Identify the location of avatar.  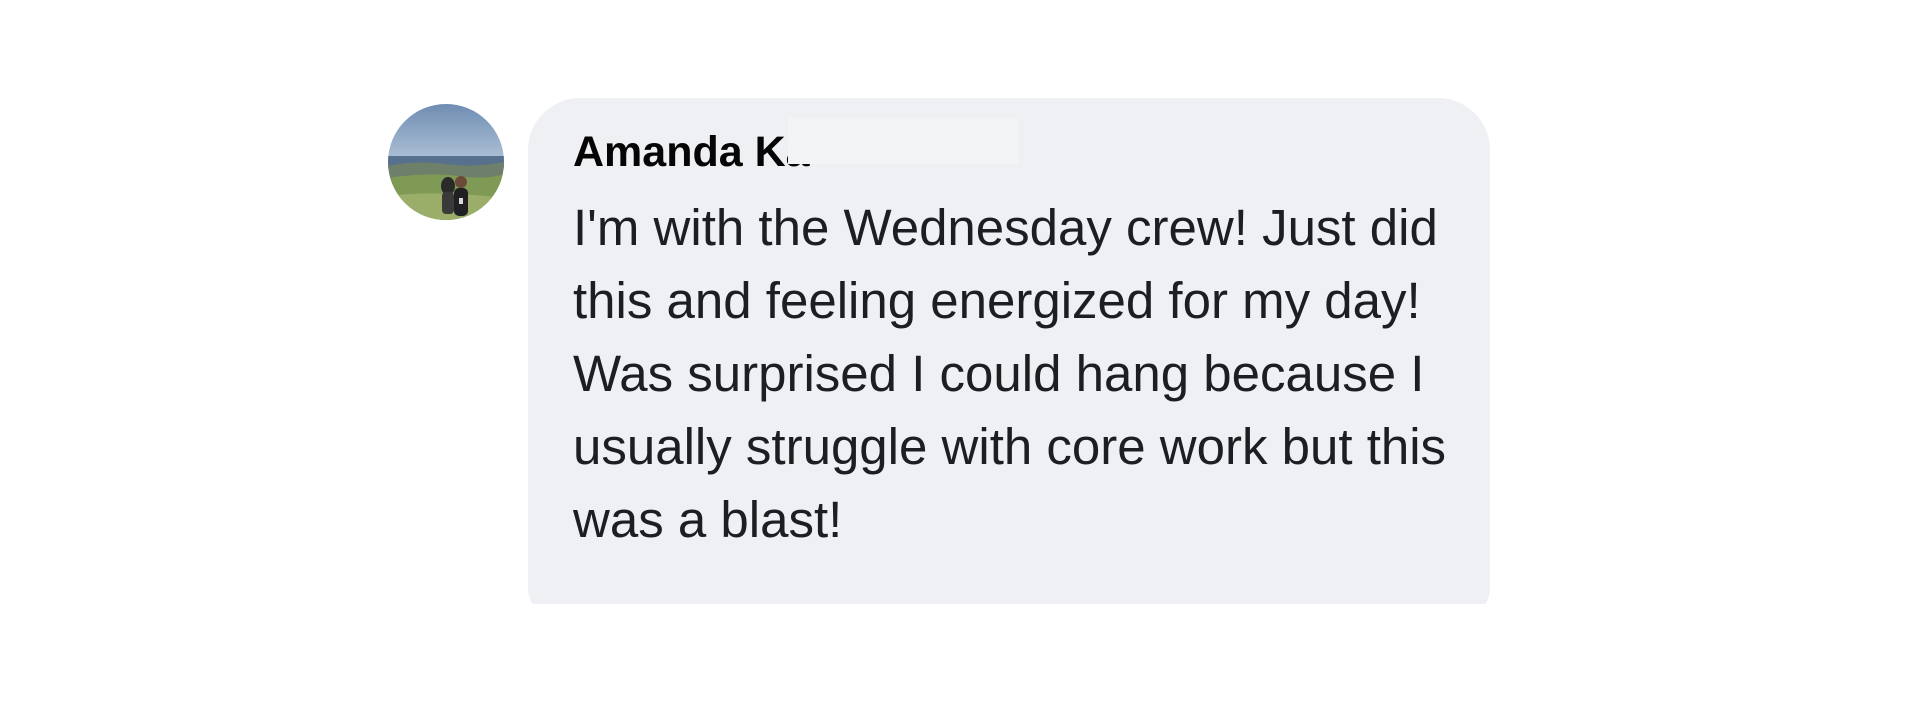
(446, 162).